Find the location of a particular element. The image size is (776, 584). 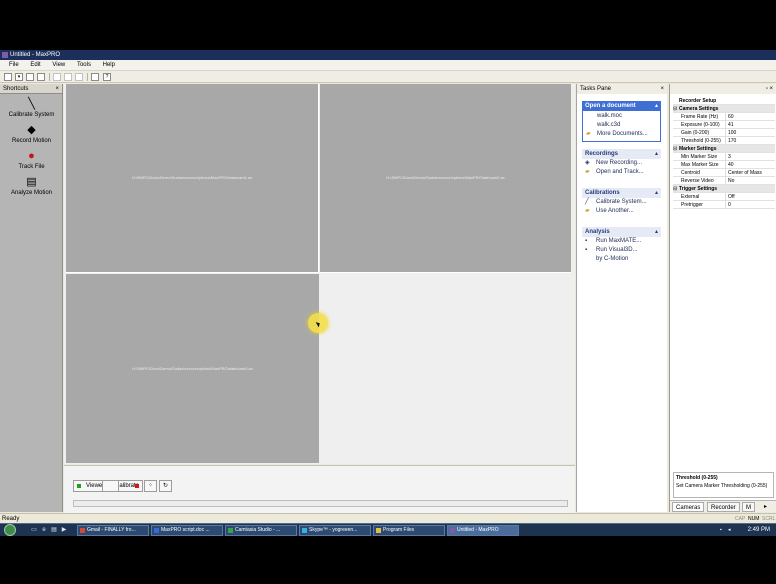

app-icon: ▪ is located at coordinates (586, 250).